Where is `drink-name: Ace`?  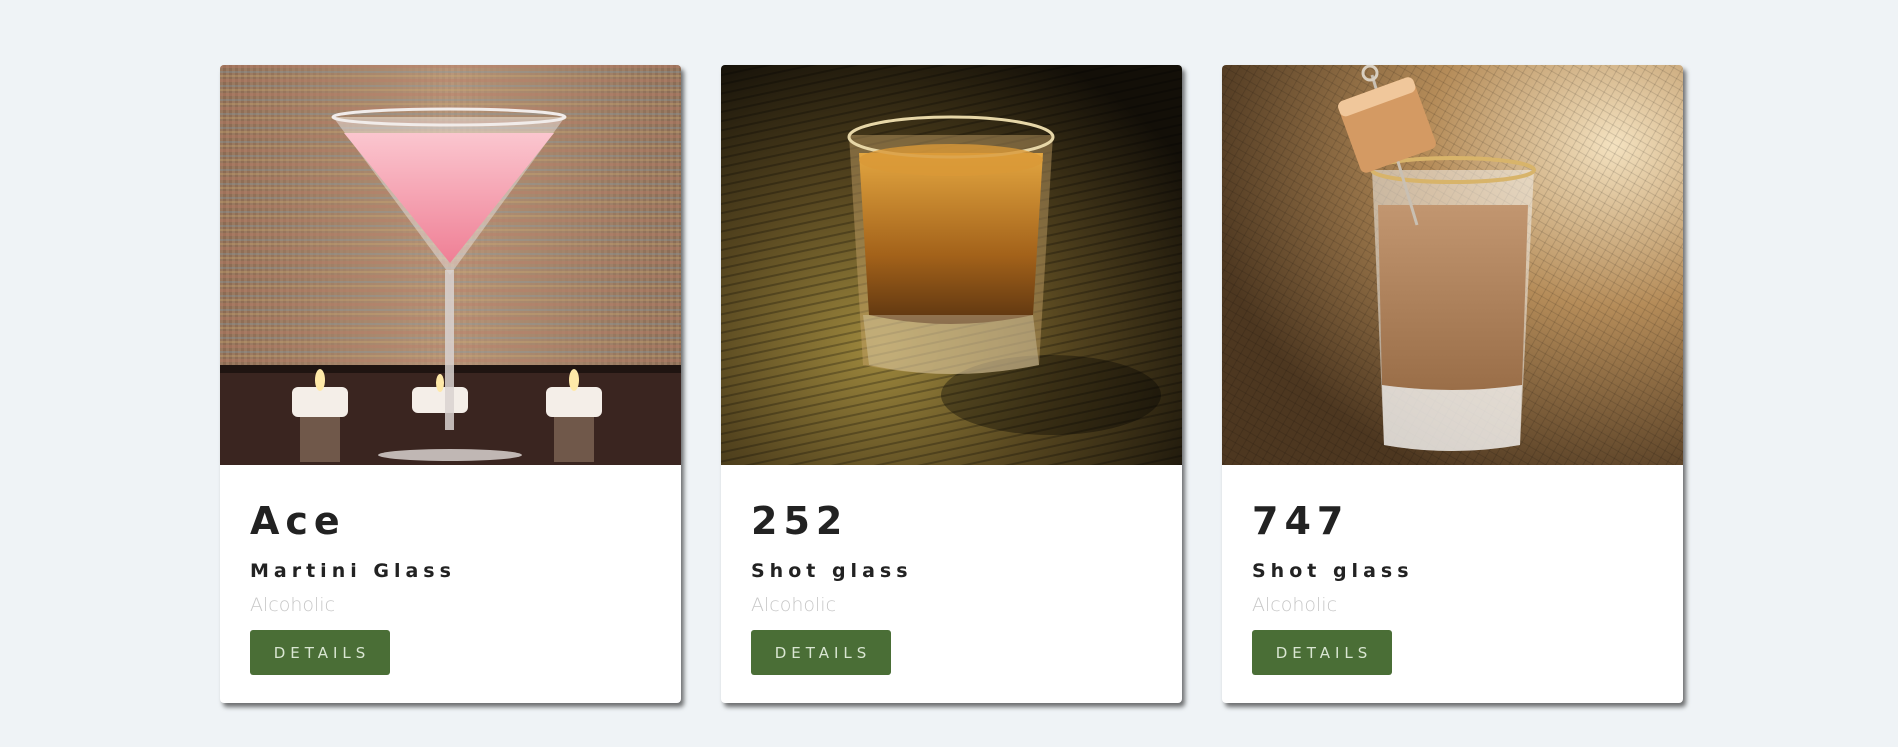
drink-name: Ace is located at coordinates (298, 521).